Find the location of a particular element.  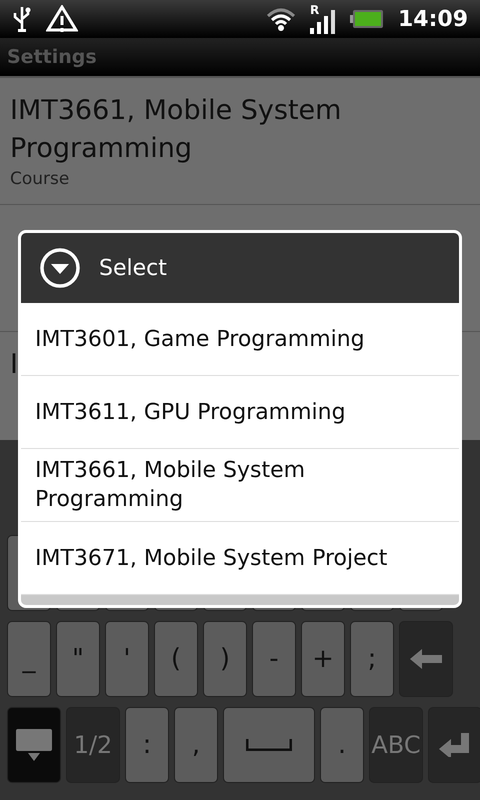

screen-title: Settings is located at coordinates (52, 57).